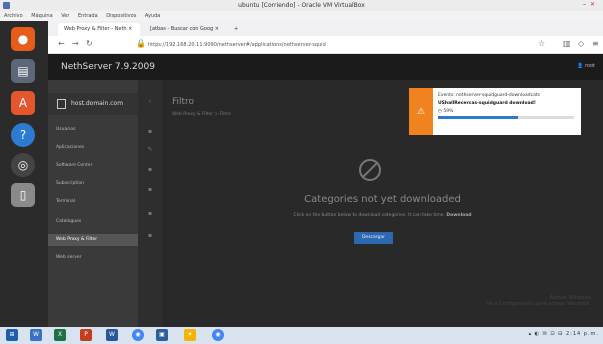 The image size is (603, 344). What do you see at coordinates (541, 43) in the screenshot?
I see `bookmark-icon: ☆` at bounding box center [541, 43].